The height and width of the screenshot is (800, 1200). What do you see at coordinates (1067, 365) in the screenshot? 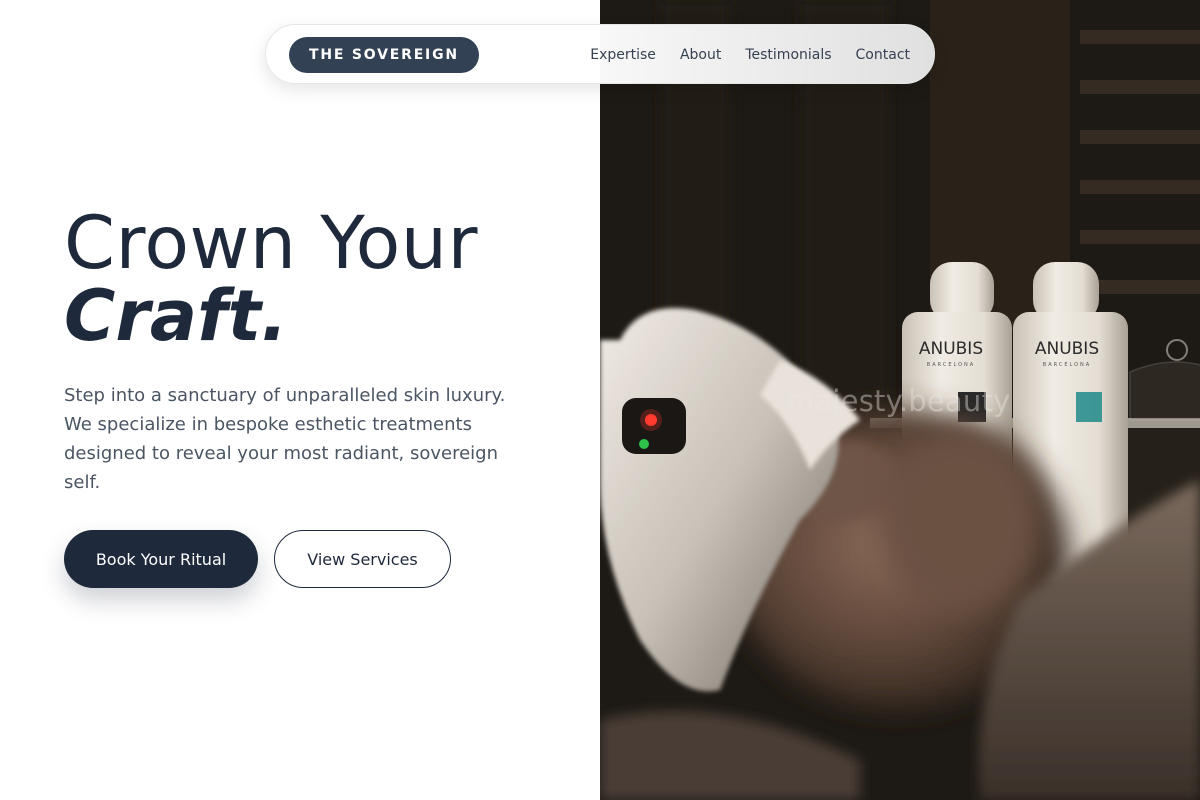
I see `bottle-sublabel-2: BARCELONA` at bounding box center [1067, 365].